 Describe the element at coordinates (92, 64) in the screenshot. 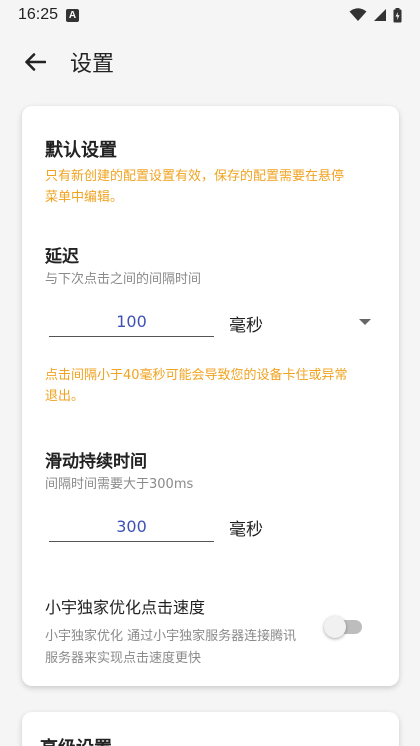

I see `page-title: 设置` at that location.